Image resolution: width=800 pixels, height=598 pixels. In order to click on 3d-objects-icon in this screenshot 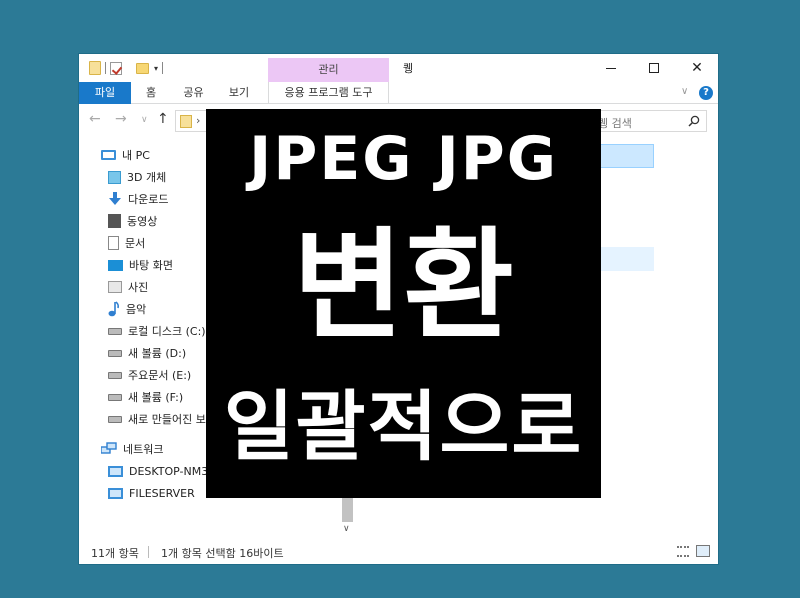, I will do `click(114, 177)`.